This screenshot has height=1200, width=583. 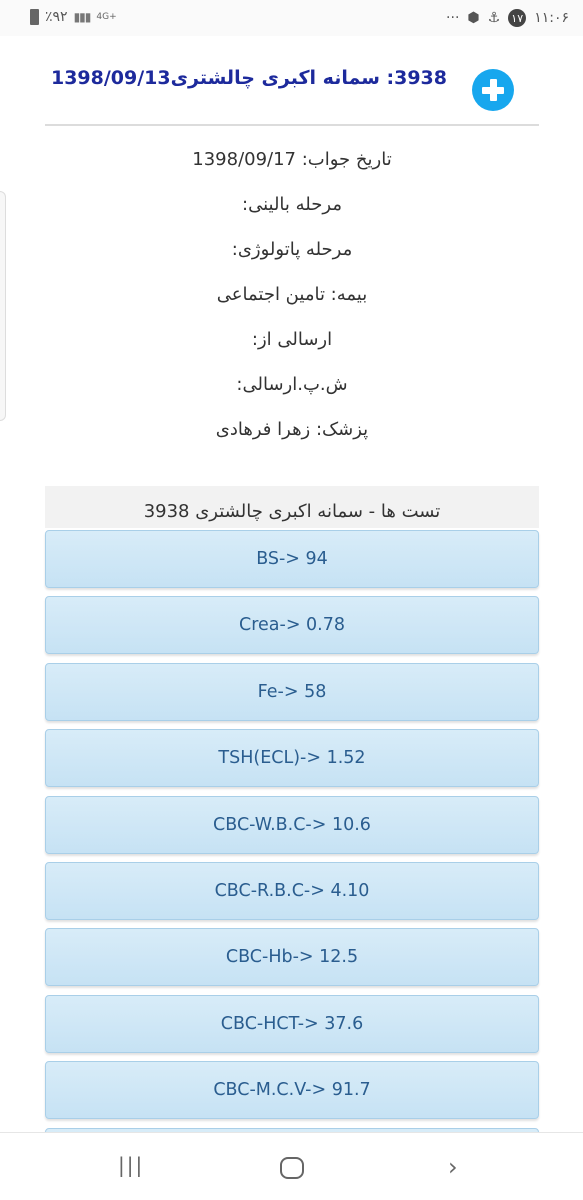 I want to click on navigation-bar: ||| ›, so click(x=291, y=1166).